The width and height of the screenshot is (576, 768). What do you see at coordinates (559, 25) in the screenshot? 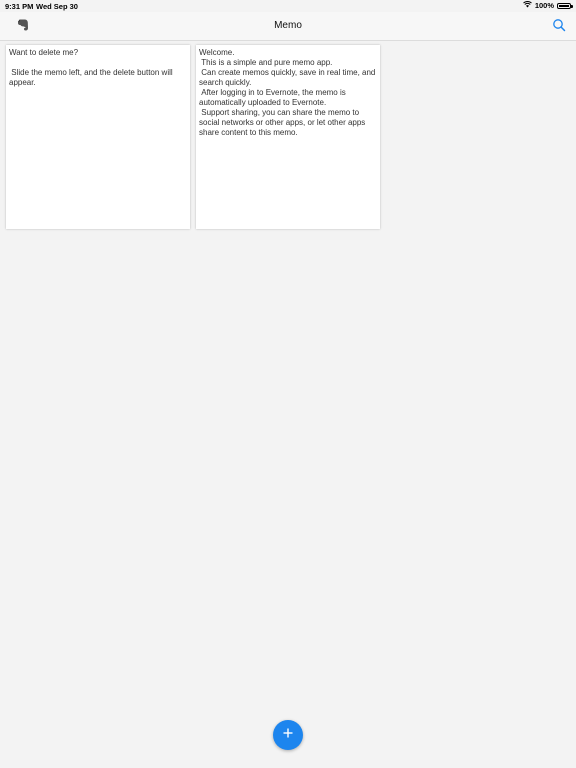
I see `search-icon` at bounding box center [559, 25].